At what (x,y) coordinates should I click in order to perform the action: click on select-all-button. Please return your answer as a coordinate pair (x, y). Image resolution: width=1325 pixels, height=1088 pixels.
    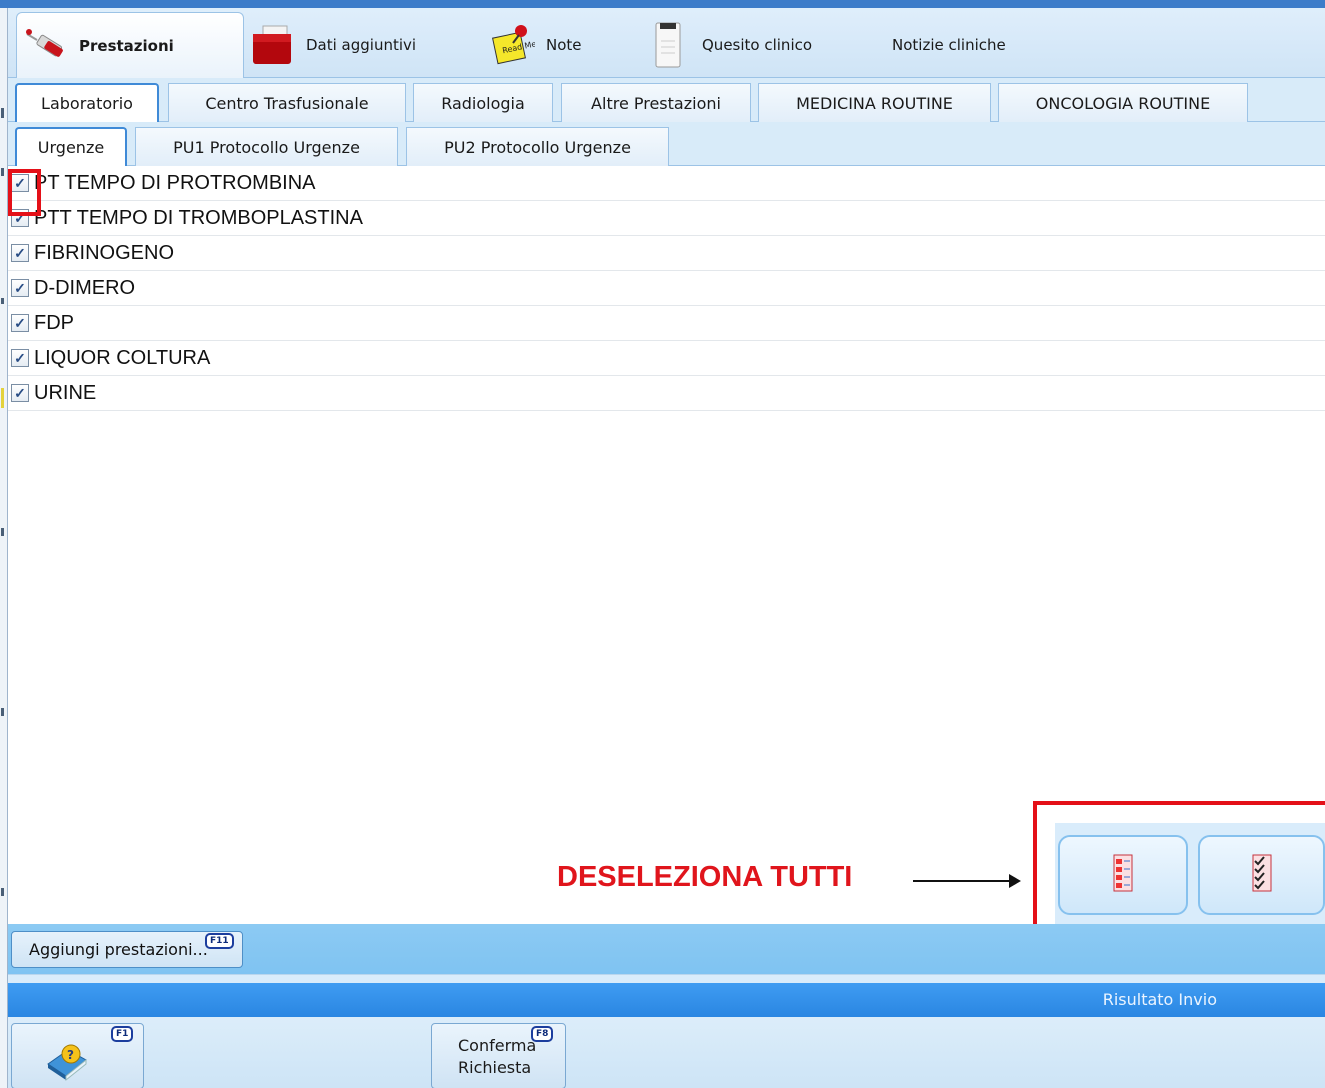
    Looking at the image, I should click on (1261, 875).